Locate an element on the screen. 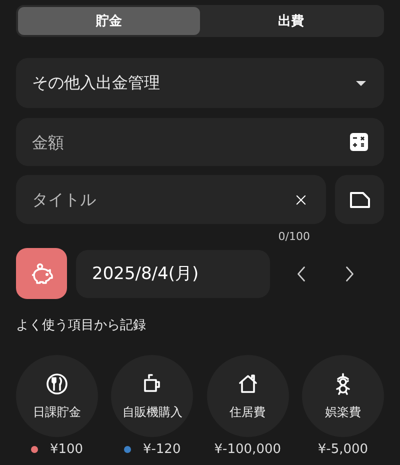 This screenshot has height=465, width=400. amount-field: 金額 is located at coordinates (200, 142).